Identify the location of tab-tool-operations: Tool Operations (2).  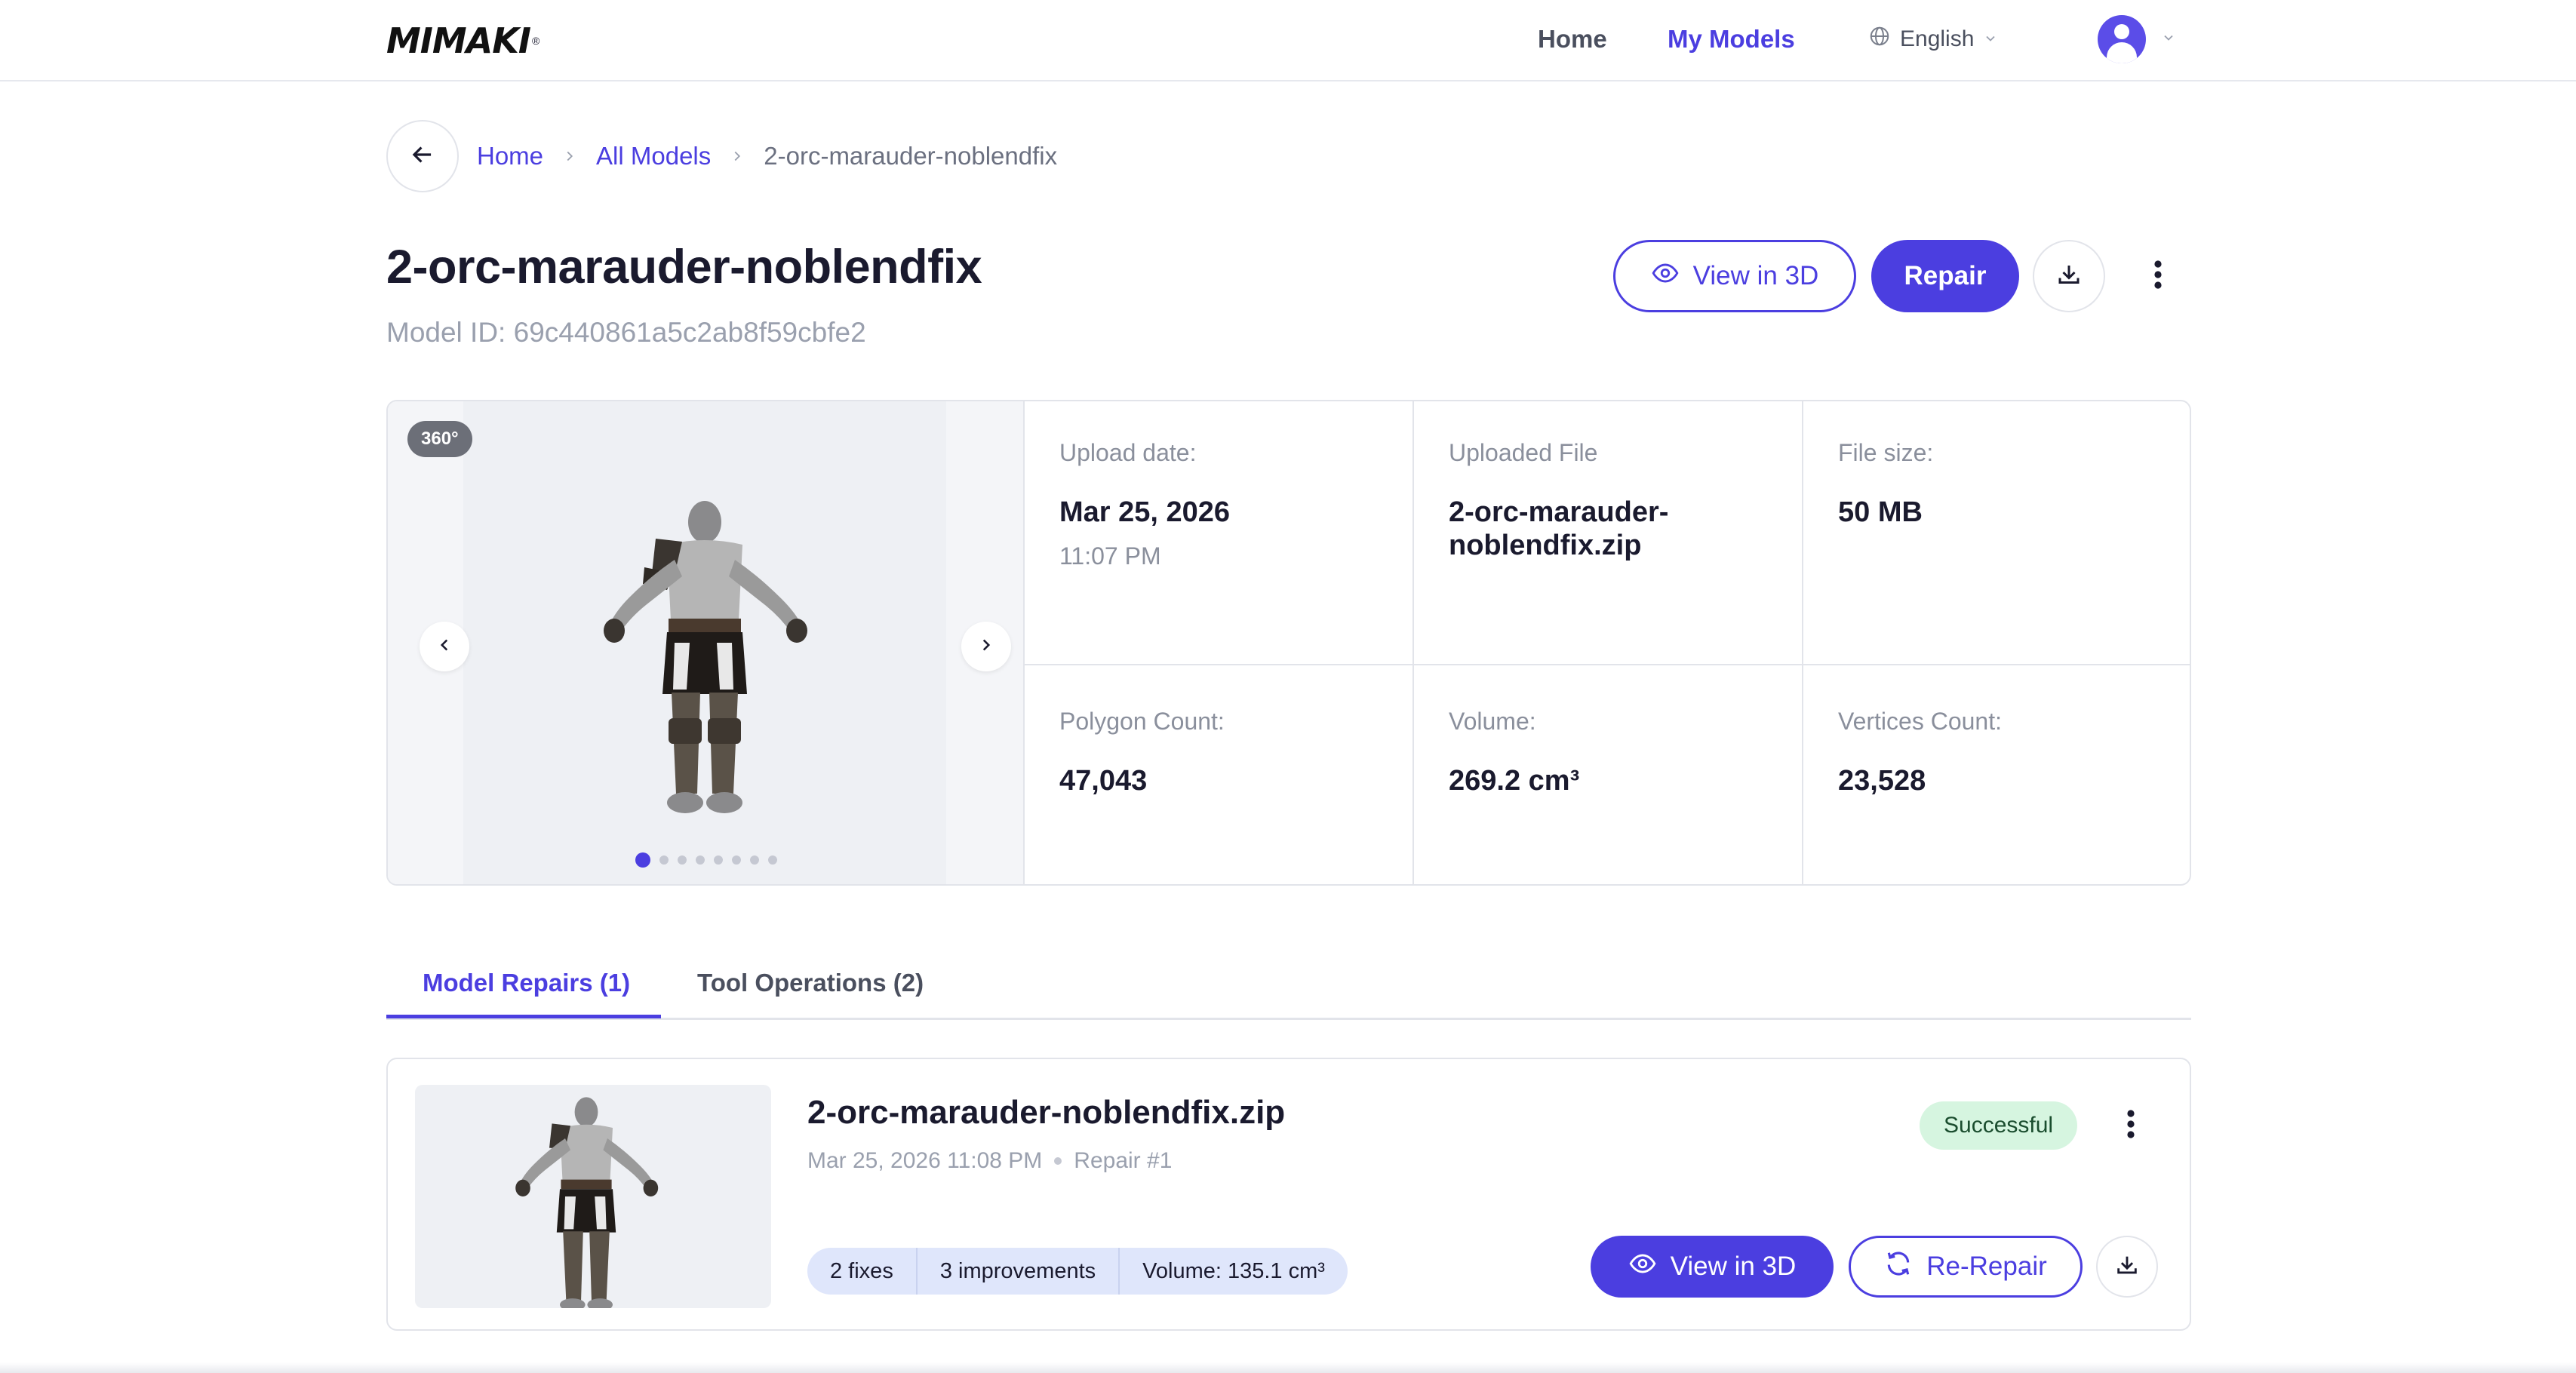
(810, 983).